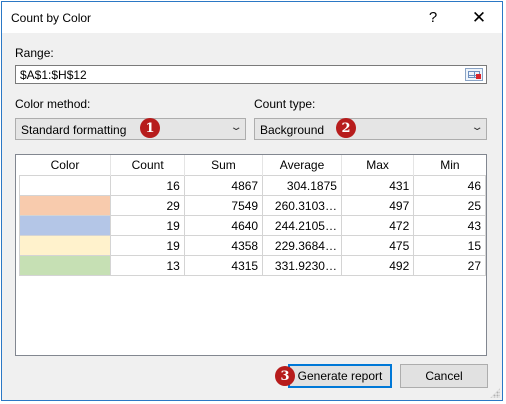 This screenshot has width=506, height=404. I want to click on table-row: 19 4640 244.2105… 472 43, so click(252, 225).